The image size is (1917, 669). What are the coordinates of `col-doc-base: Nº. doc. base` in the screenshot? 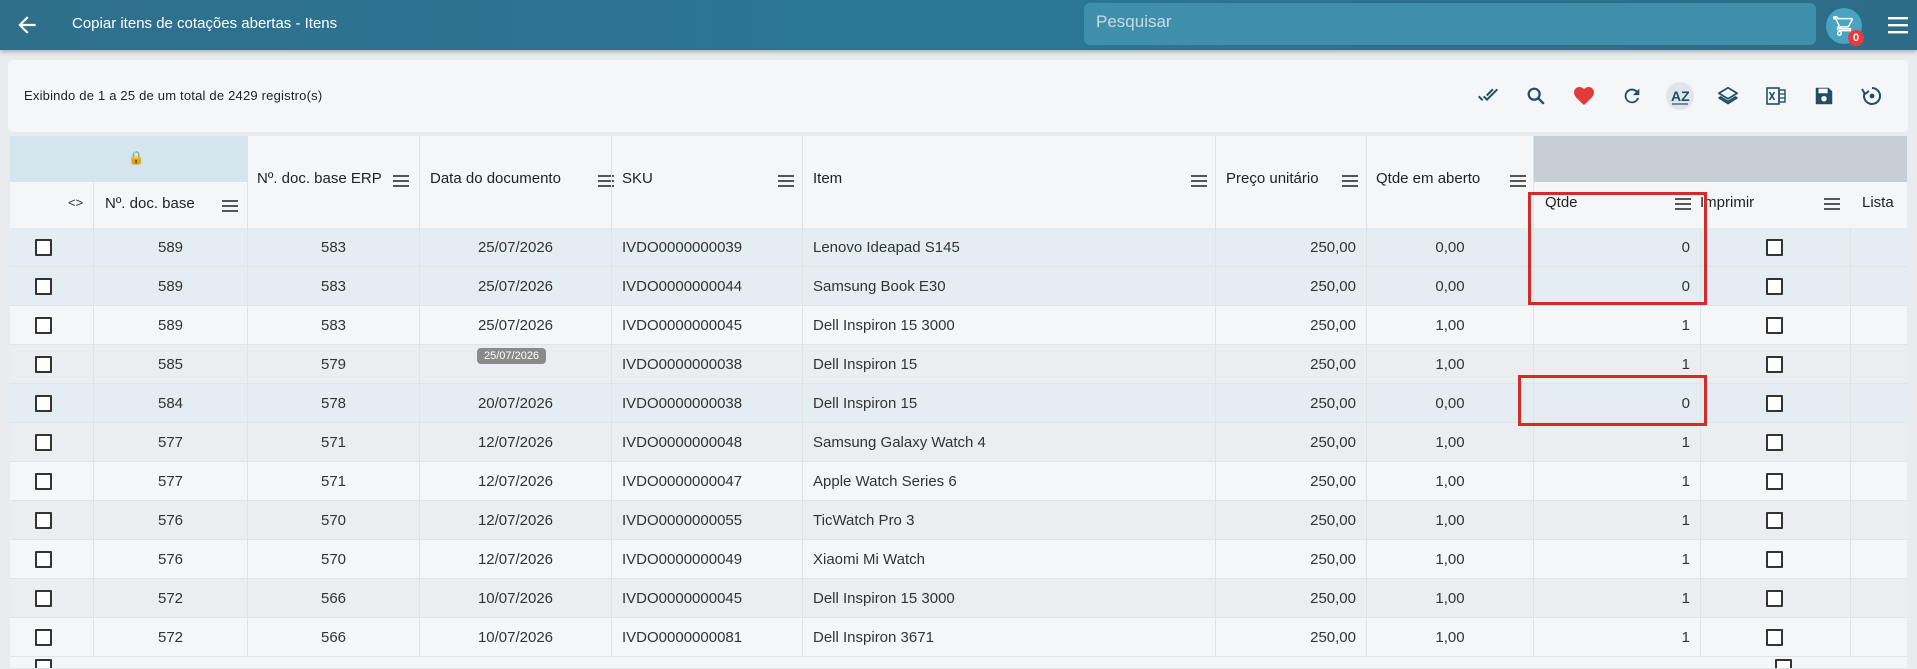 It's located at (150, 203).